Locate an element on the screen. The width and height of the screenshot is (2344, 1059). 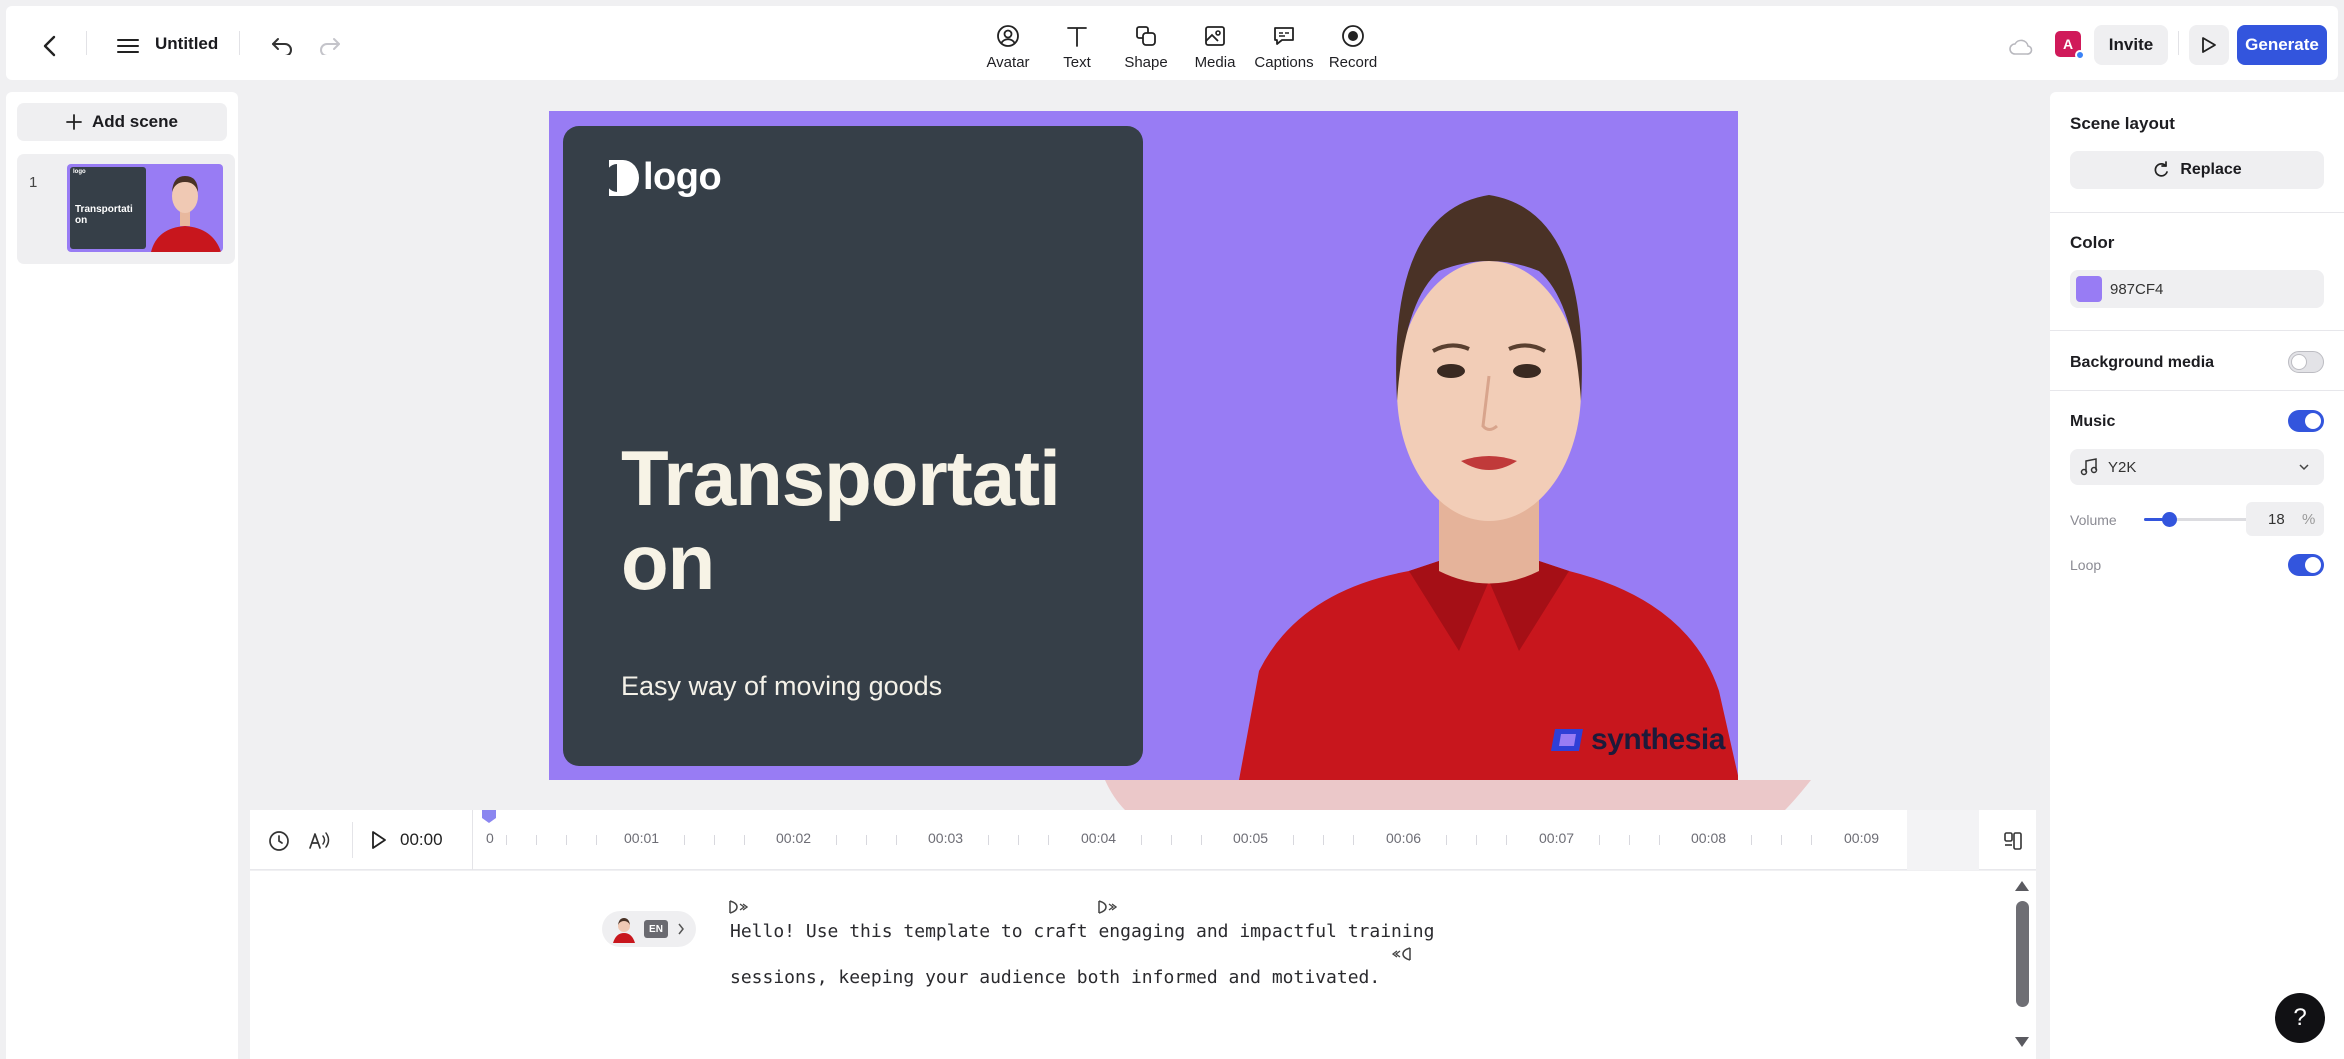
loop-toggle is located at coordinates (2306, 565).